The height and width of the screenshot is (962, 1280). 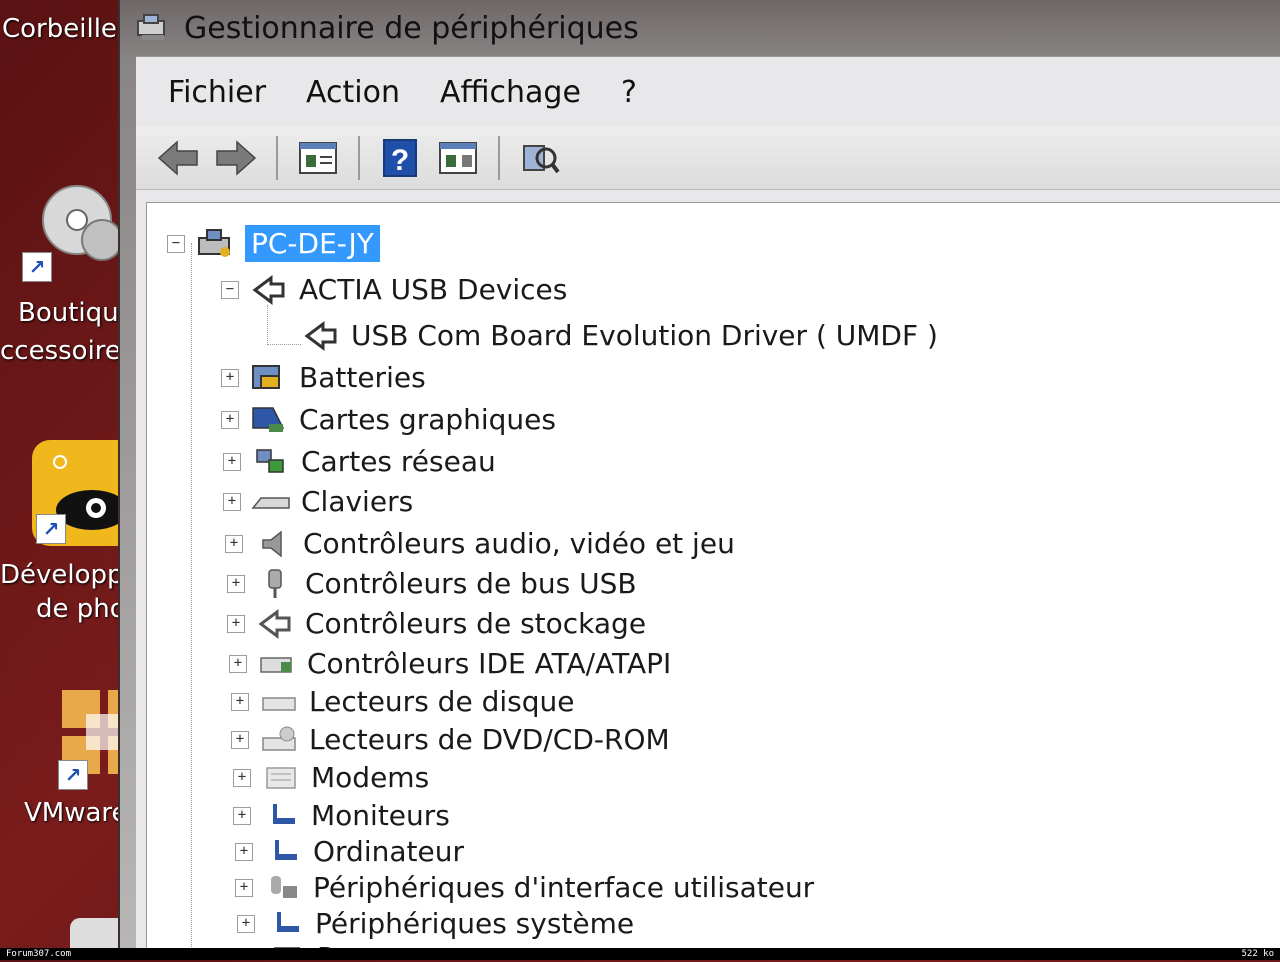 What do you see at coordinates (411, 28) in the screenshot?
I see `window-title: Gestionnaire de périphériques` at bounding box center [411, 28].